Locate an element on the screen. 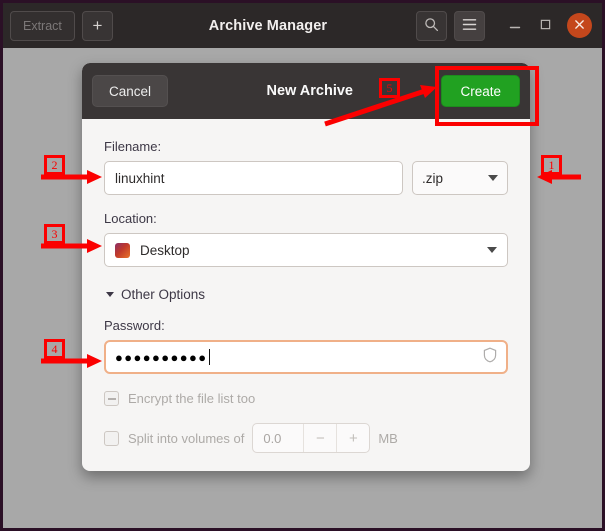 The width and height of the screenshot is (605, 531). split-size-unit-label: MB is located at coordinates (388, 438).